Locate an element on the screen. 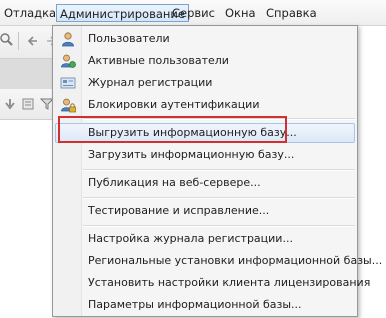 This screenshot has height=318, width=386. user-icon is located at coordinates (68, 39).